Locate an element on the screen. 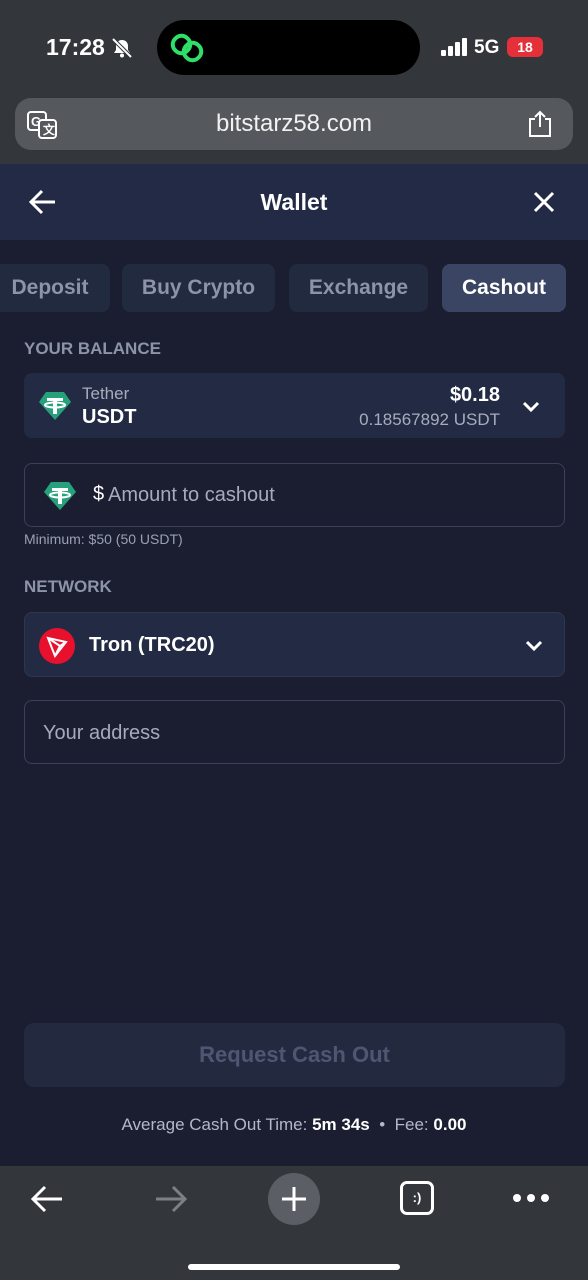 Image resolution: width=588 pixels, height=1280 pixels. browser-toolbar: G 文 bitstarz58.com is located at coordinates (294, 130).